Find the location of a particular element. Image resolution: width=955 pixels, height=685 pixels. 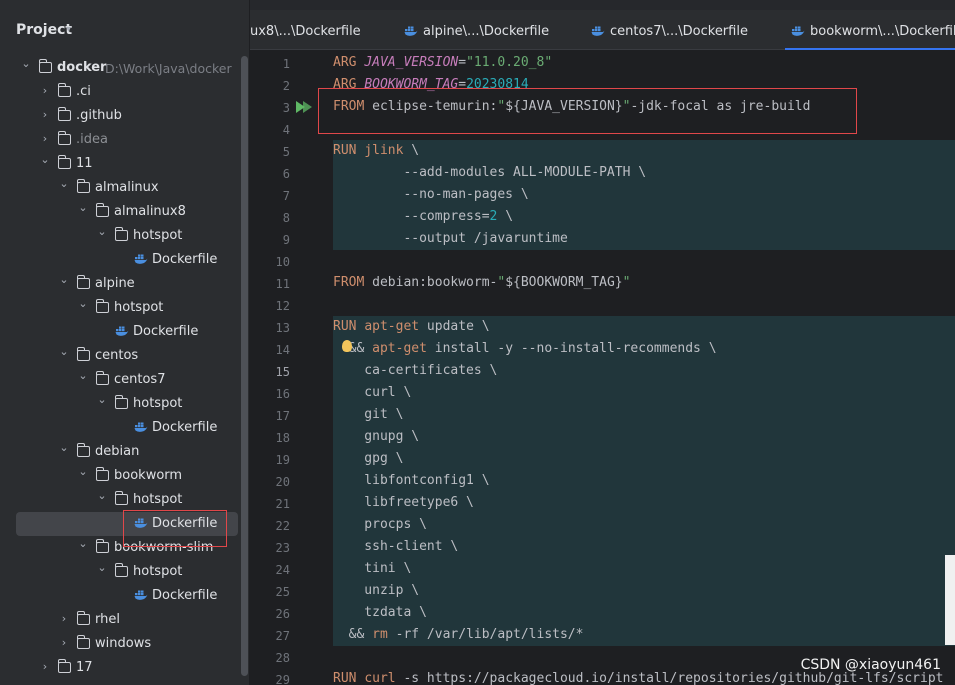

code-line: curl \ is located at coordinates (372, 396).